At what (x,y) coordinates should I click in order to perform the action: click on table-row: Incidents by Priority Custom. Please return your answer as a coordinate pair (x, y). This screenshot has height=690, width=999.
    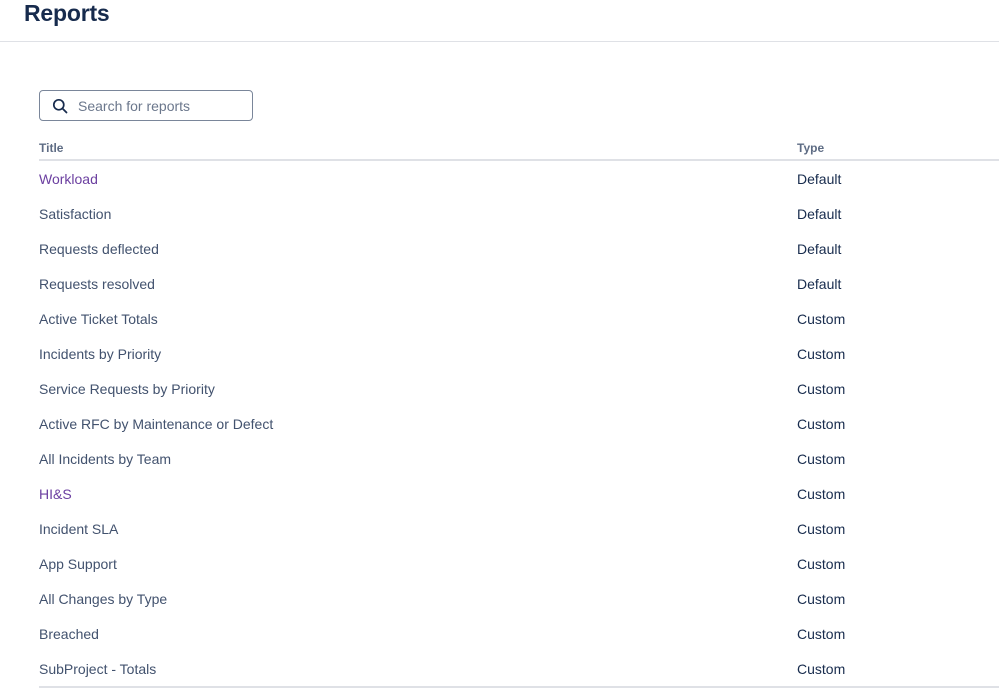
    Looking at the image, I should click on (519, 353).